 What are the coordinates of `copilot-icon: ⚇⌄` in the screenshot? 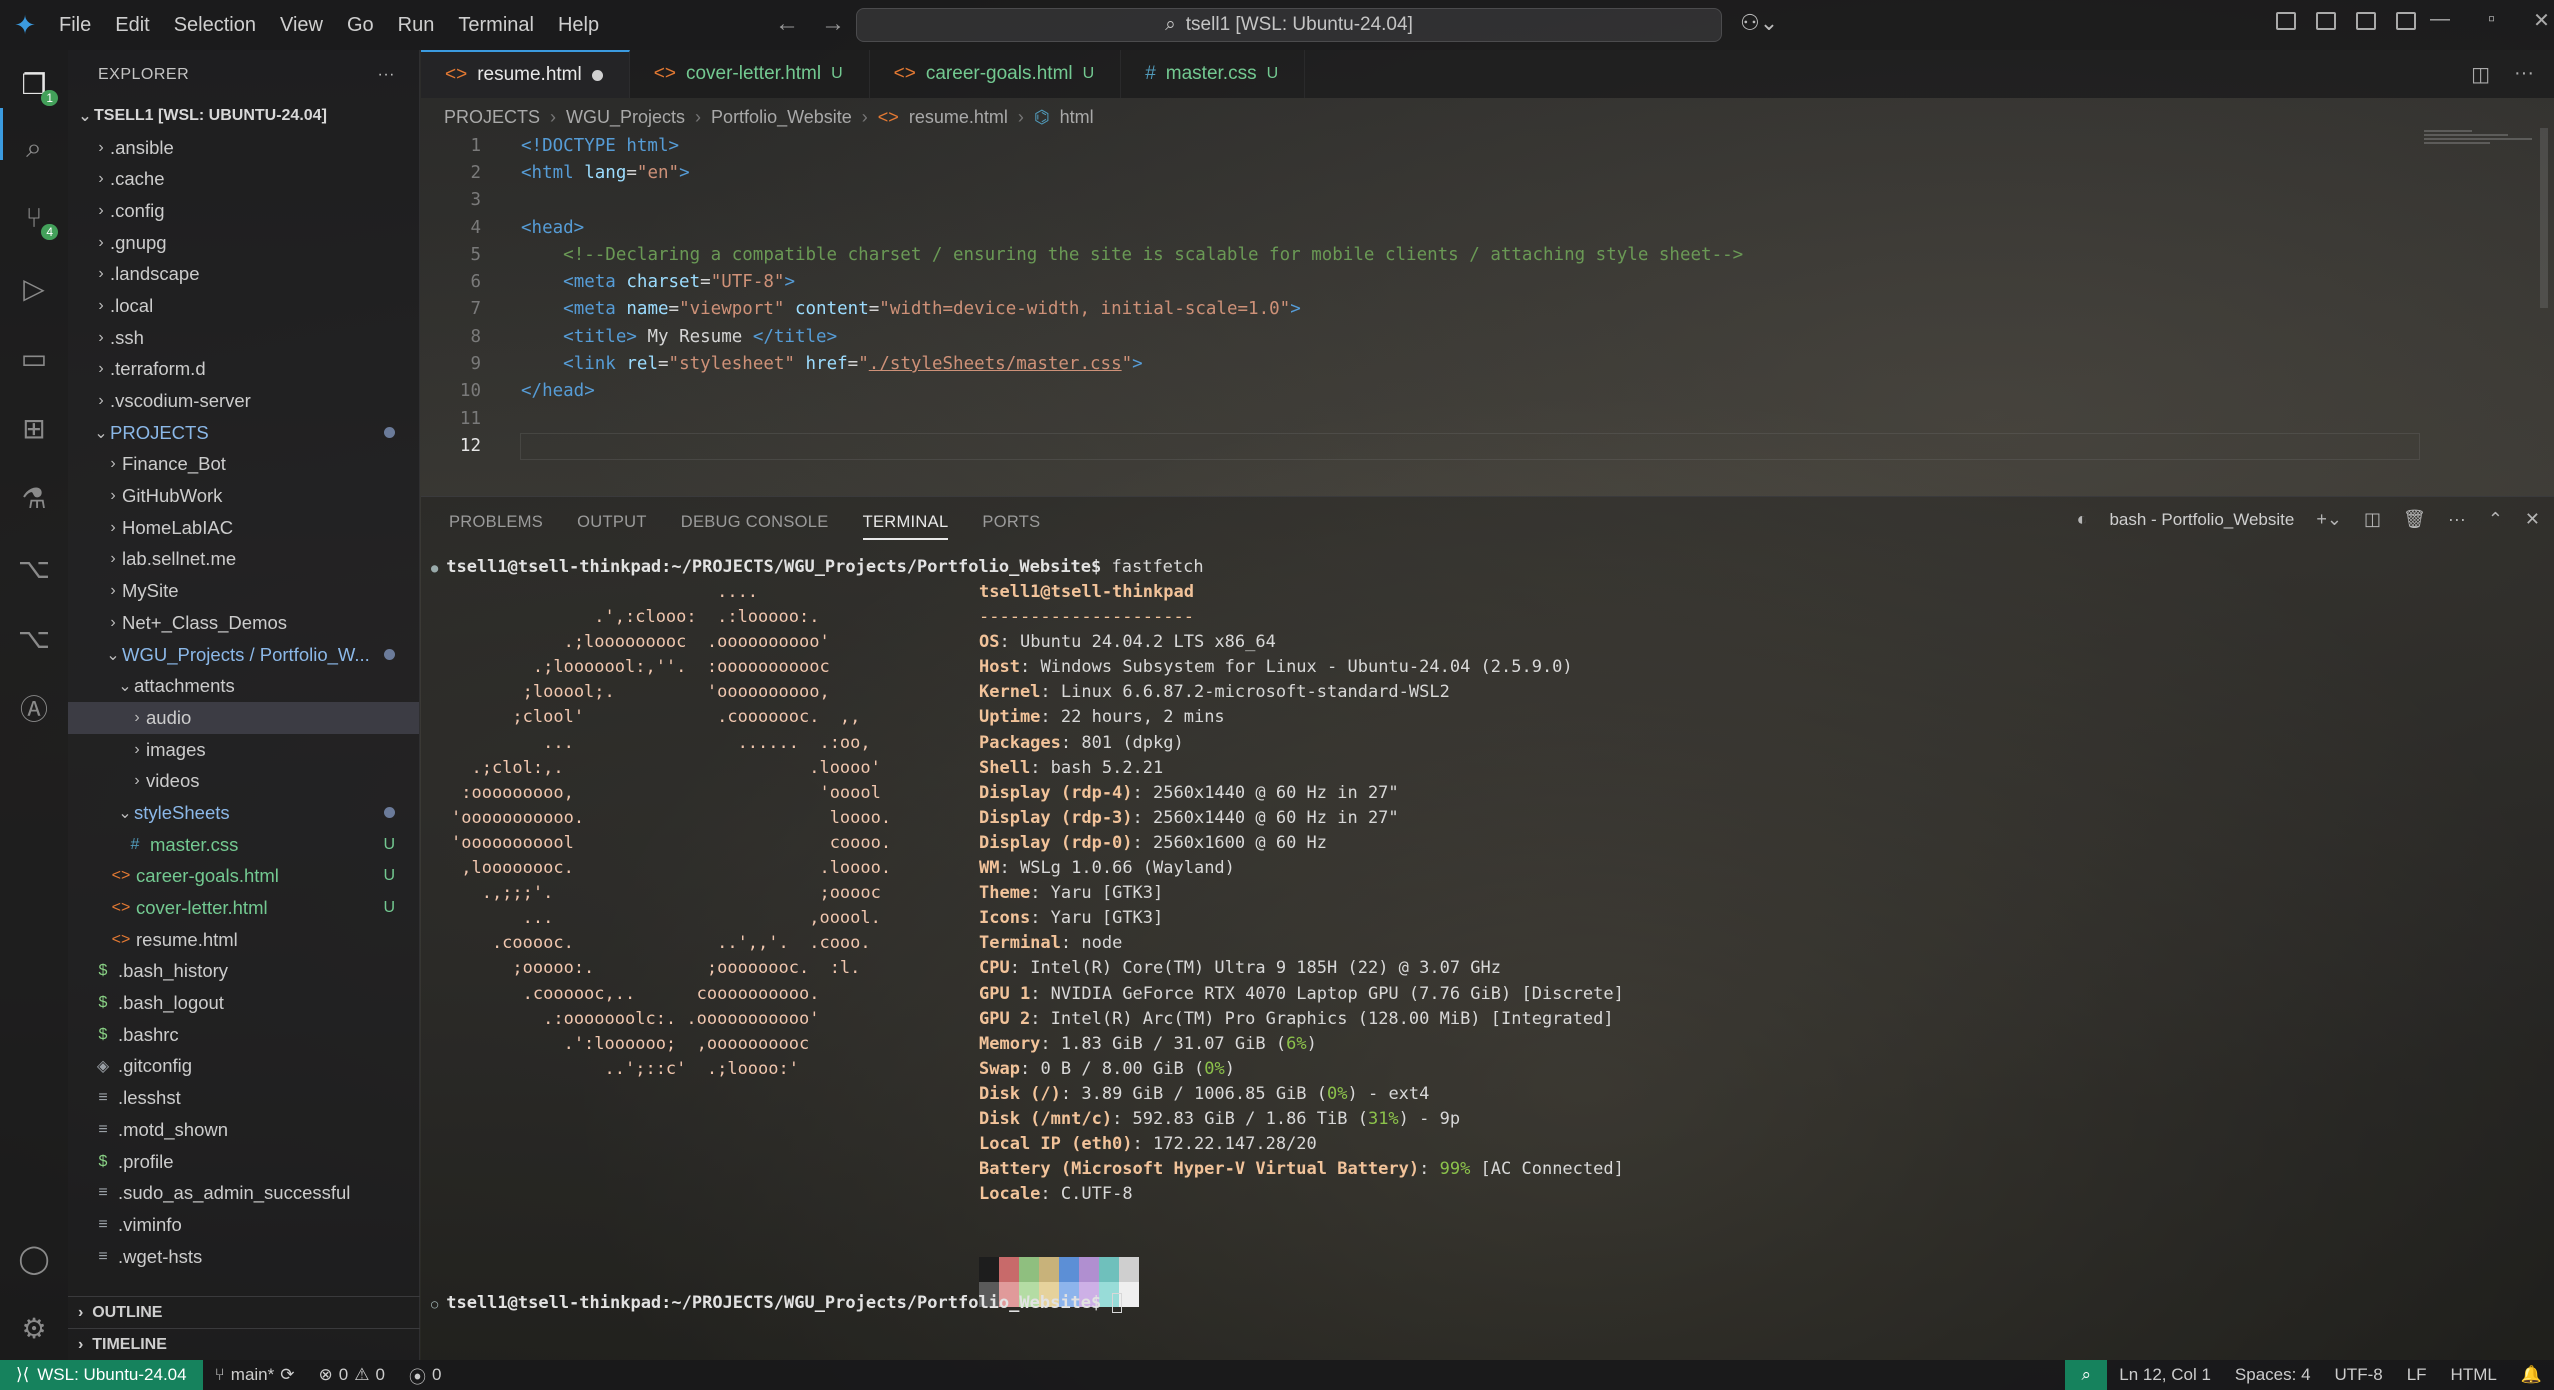 It's located at (1759, 23).